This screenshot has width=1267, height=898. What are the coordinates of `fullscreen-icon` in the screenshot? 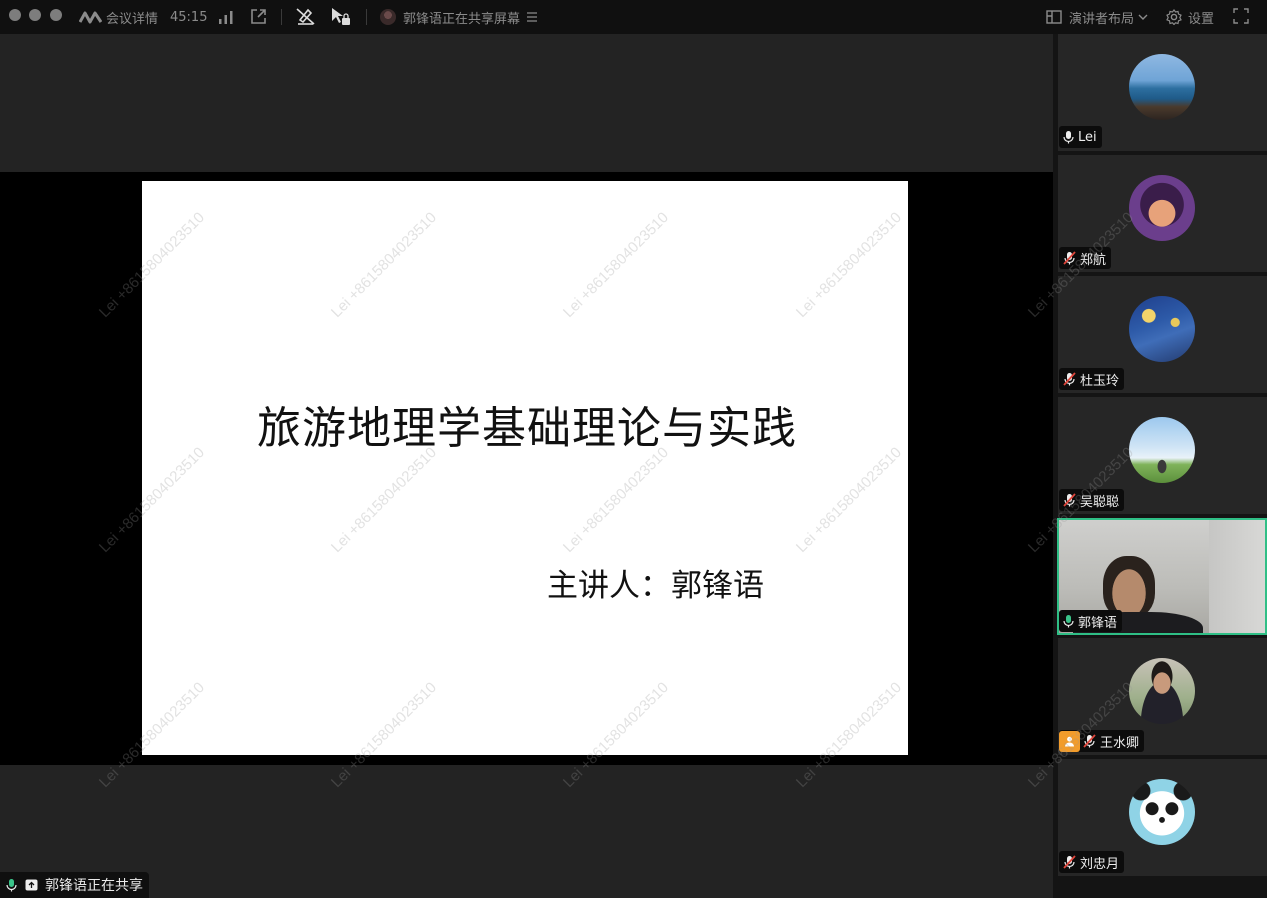 It's located at (1241, 16).